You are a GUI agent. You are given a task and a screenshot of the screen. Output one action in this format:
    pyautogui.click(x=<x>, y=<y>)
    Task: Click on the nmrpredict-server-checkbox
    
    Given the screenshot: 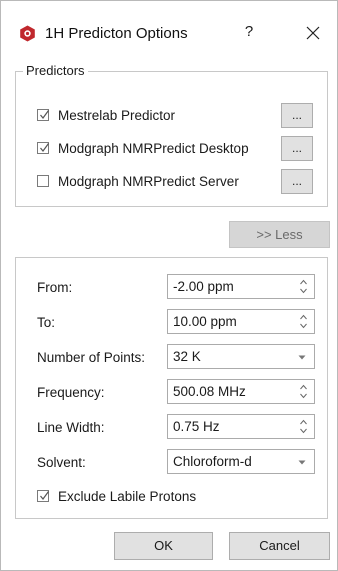 What is the action you would take?
    pyautogui.click(x=43, y=181)
    